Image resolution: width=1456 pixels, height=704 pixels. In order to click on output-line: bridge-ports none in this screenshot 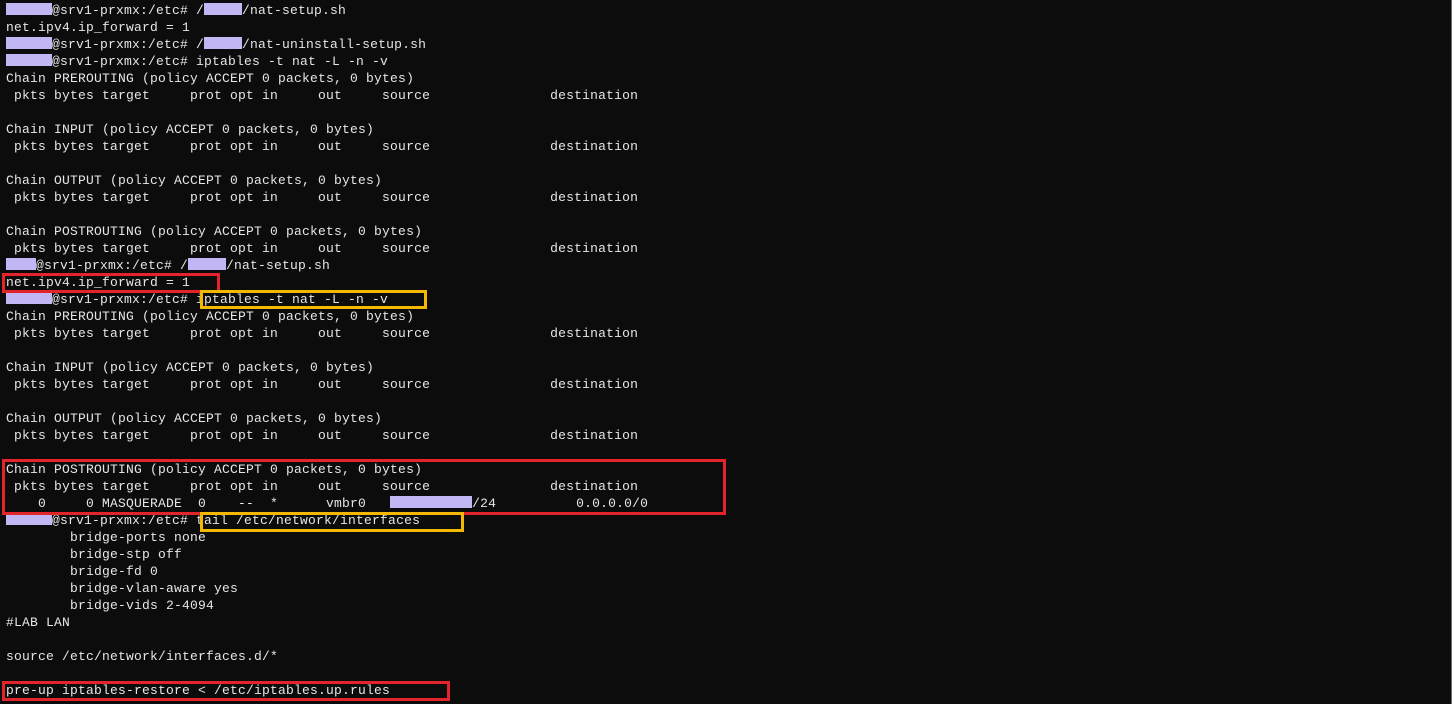, I will do `click(106, 537)`.